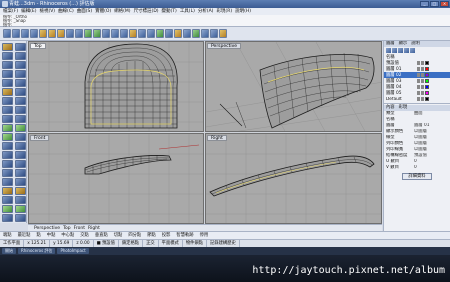  Describe the element at coordinates (196, 33) in the screenshot. I see `help-icon` at that location.